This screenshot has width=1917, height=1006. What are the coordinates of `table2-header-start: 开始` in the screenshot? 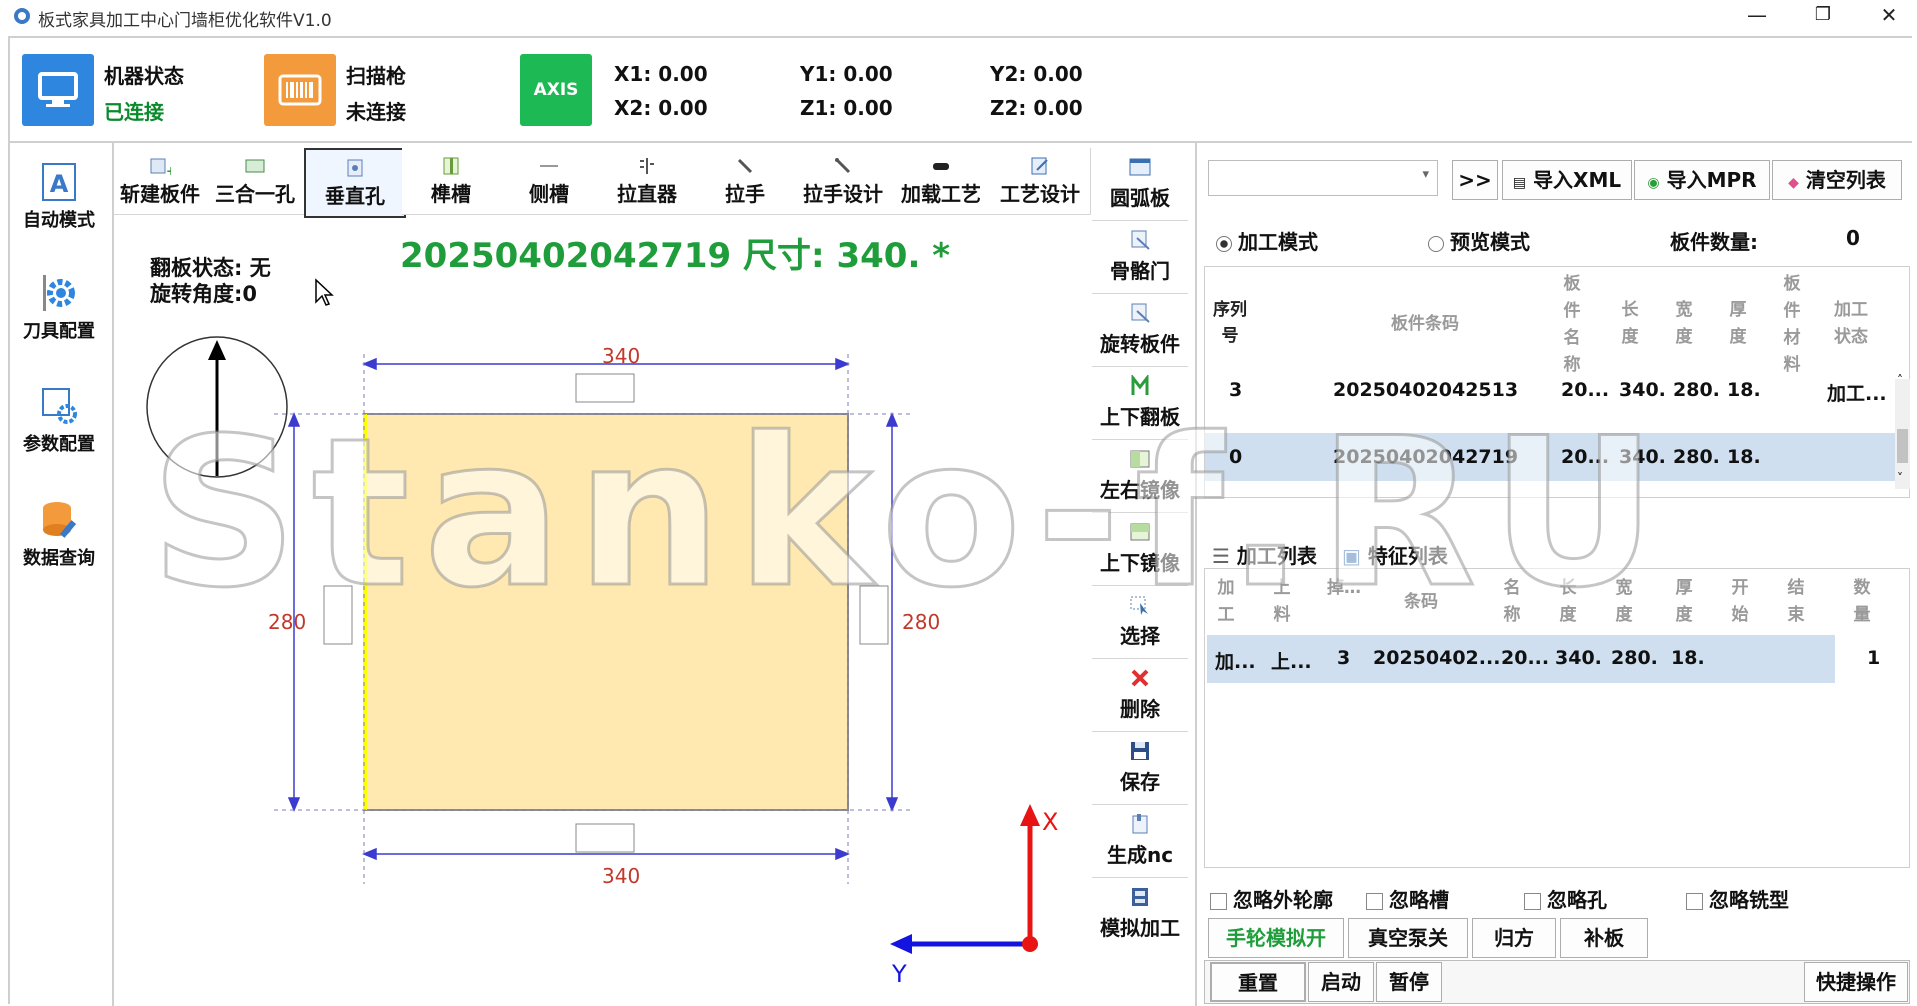 It's located at (1740, 601).